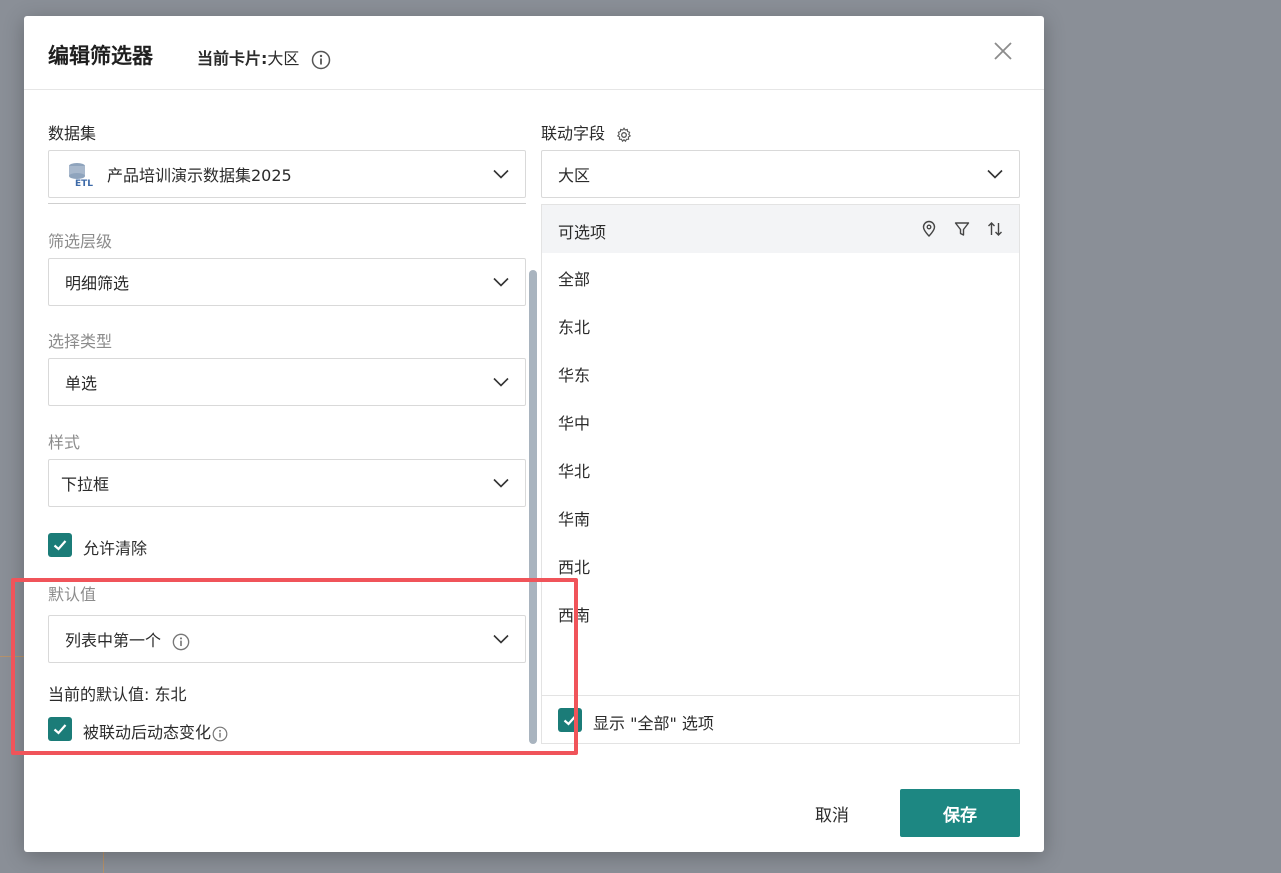 This screenshot has height=873, width=1281. Describe the element at coordinates (574, 566) in the screenshot. I see `option-item: 西北` at that location.